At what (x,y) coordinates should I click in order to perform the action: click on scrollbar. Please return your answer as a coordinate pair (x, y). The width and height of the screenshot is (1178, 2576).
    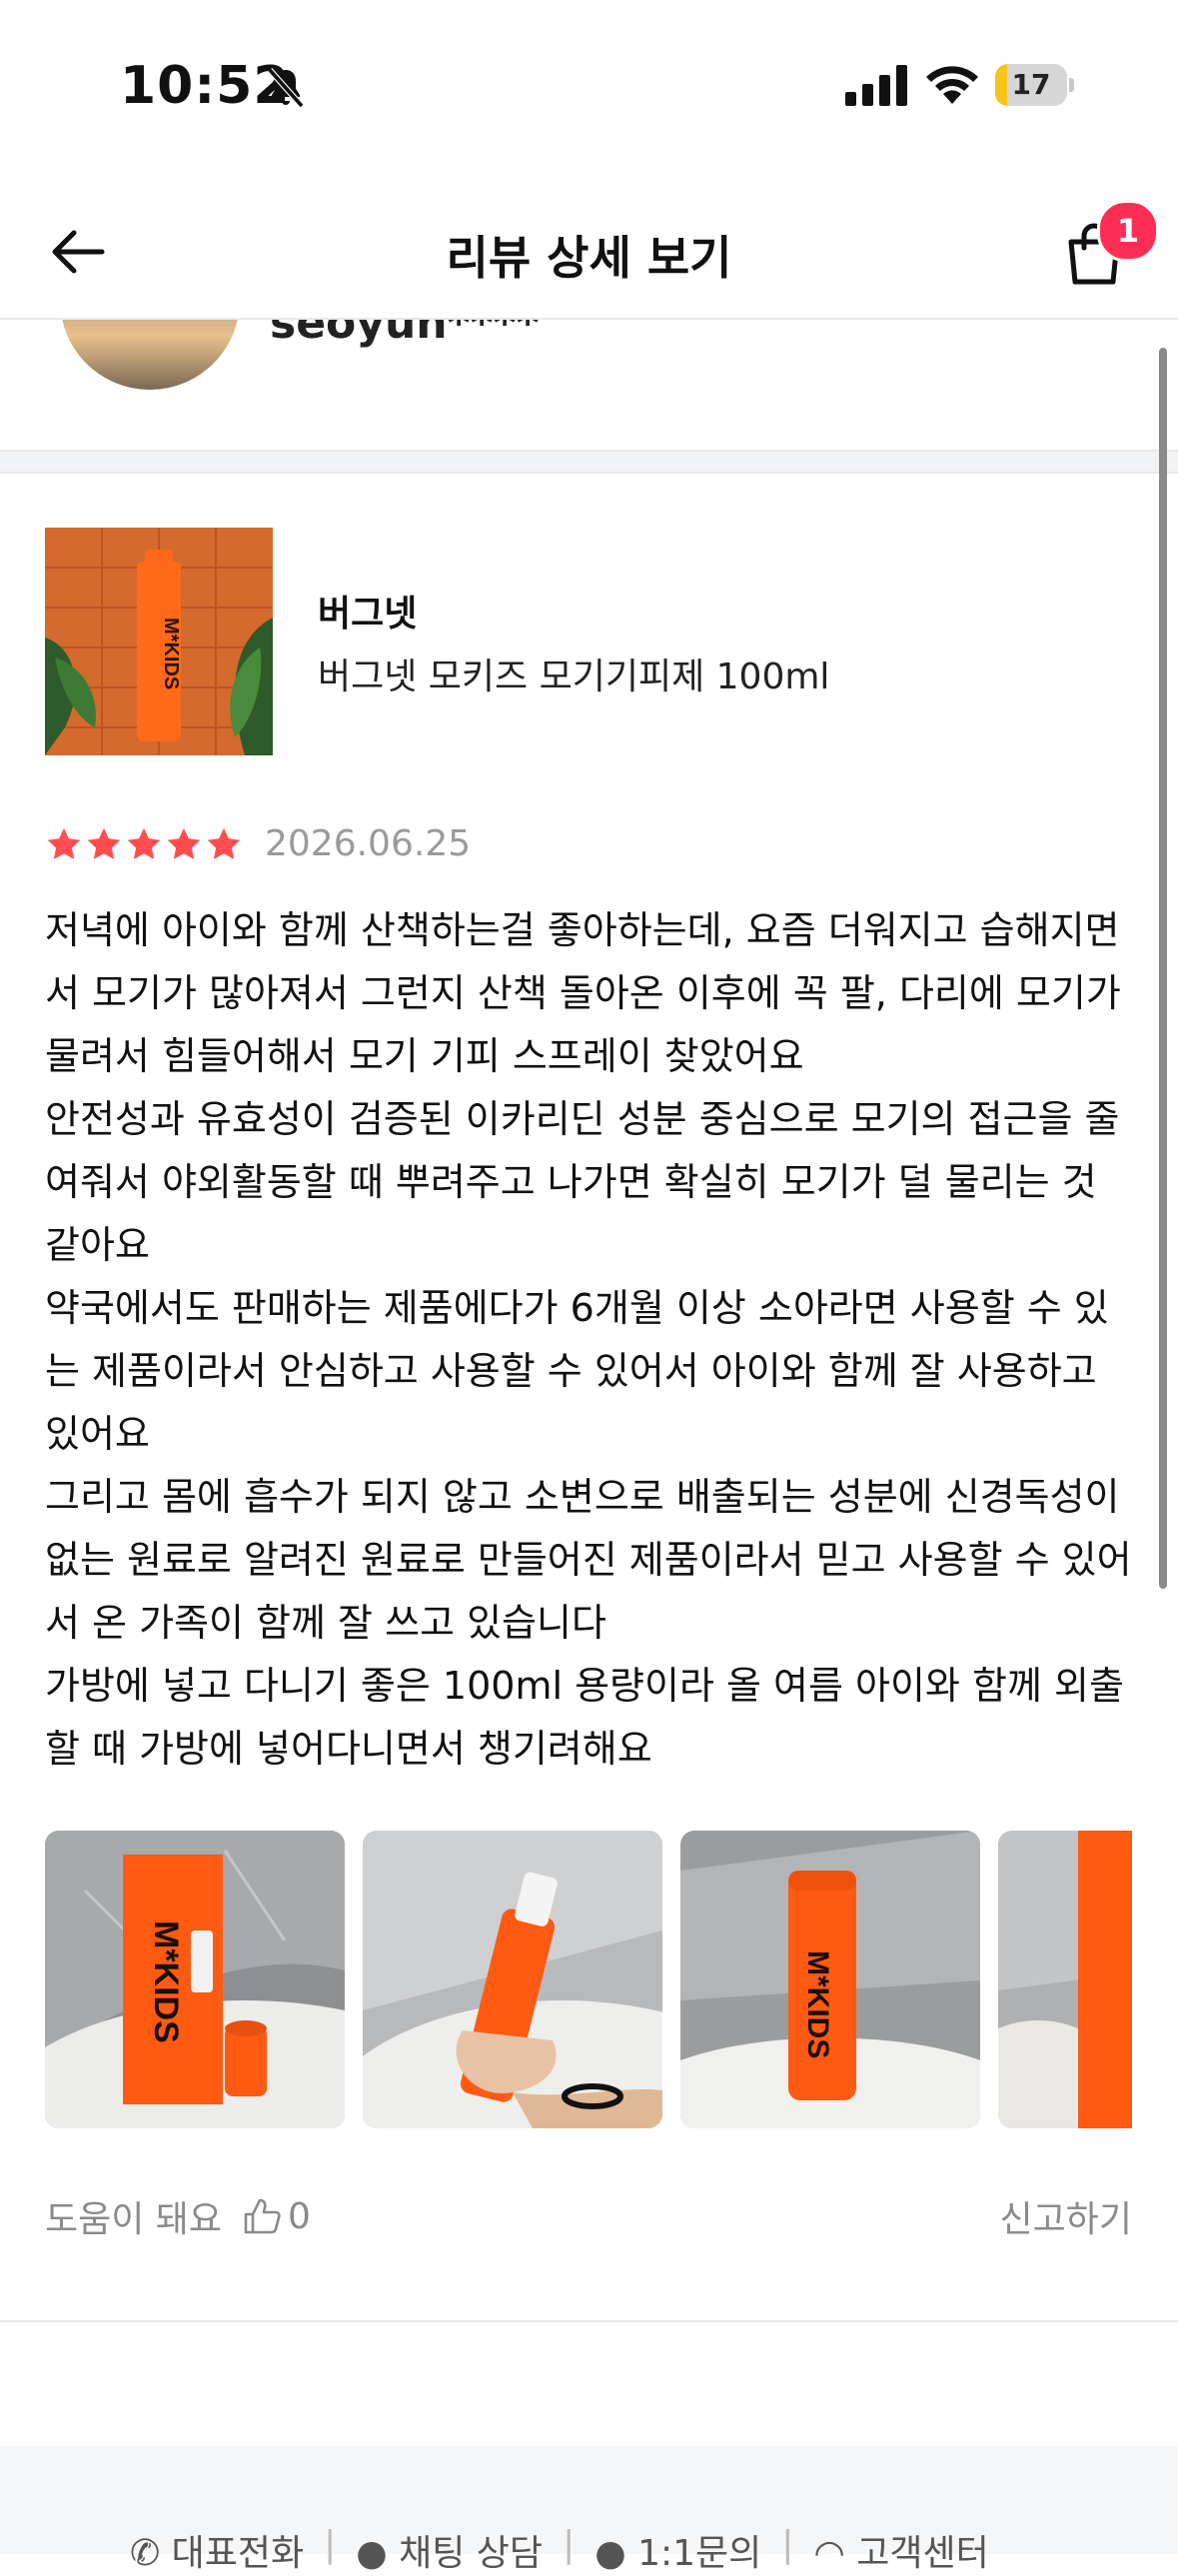
    Looking at the image, I should click on (1163, 968).